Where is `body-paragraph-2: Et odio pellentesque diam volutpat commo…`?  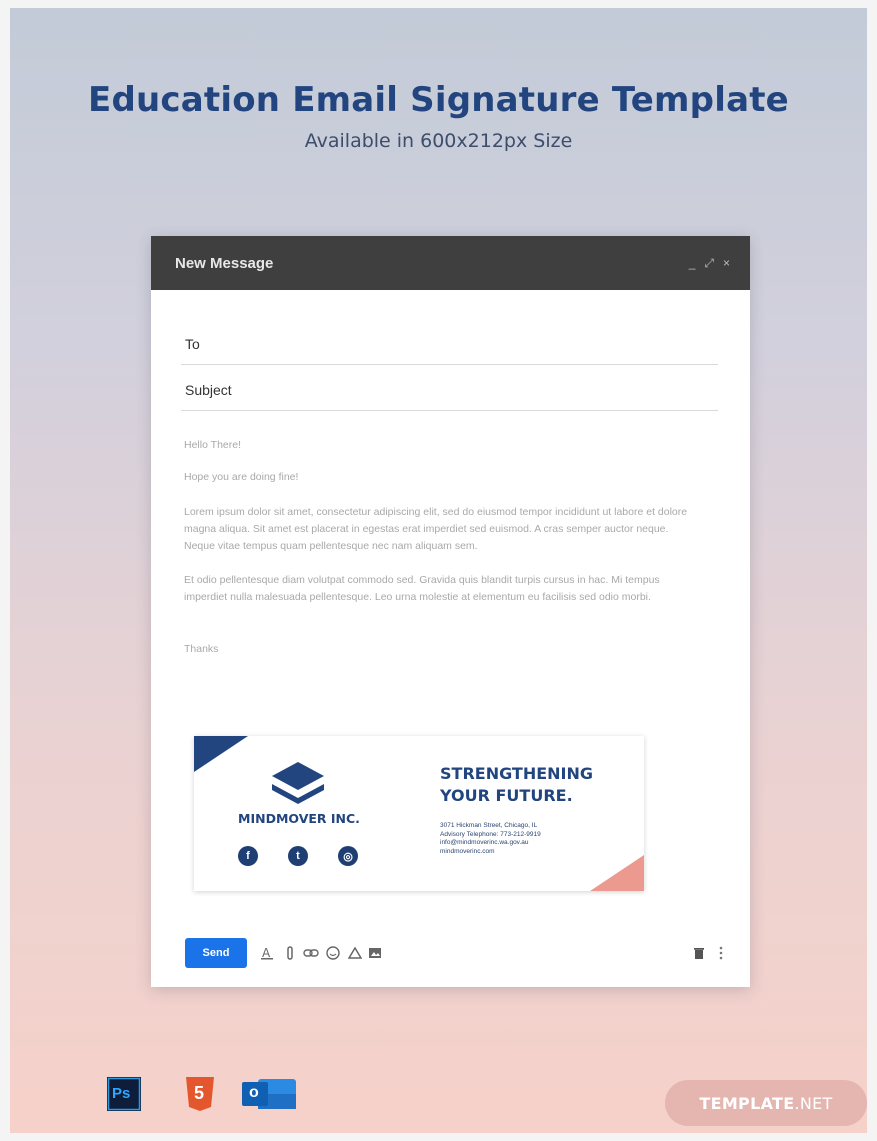 body-paragraph-2: Et odio pellentesque diam volutpat commo… is located at coordinates (422, 588).